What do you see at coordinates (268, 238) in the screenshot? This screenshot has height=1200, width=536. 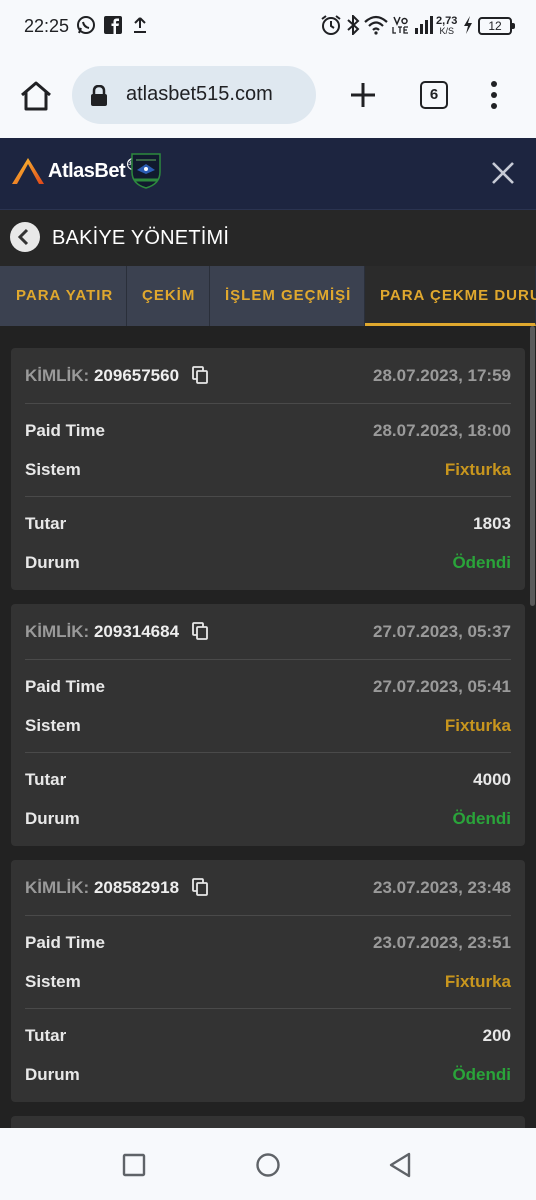 I see `page-header: BAKİYE YÖNETİMİ` at bounding box center [268, 238].